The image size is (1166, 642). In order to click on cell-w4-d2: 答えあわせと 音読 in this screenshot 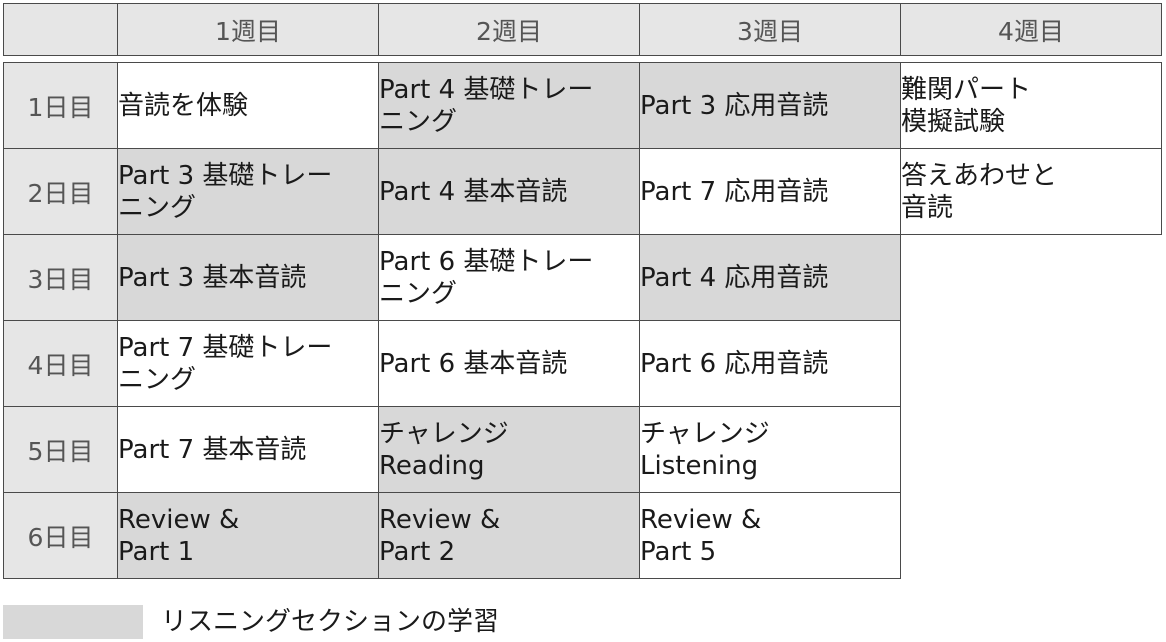, I will do `click(1031, 191)`.